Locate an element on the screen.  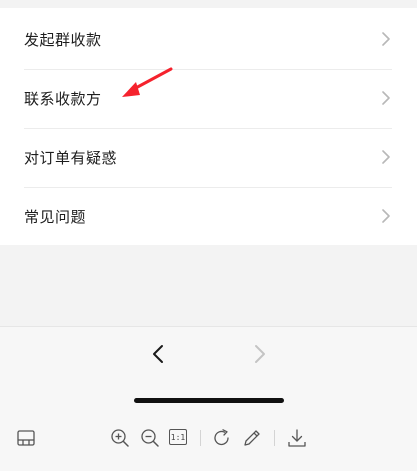
menu-item-label: 对订单有疑惑 is located at coordinates (71, 157).